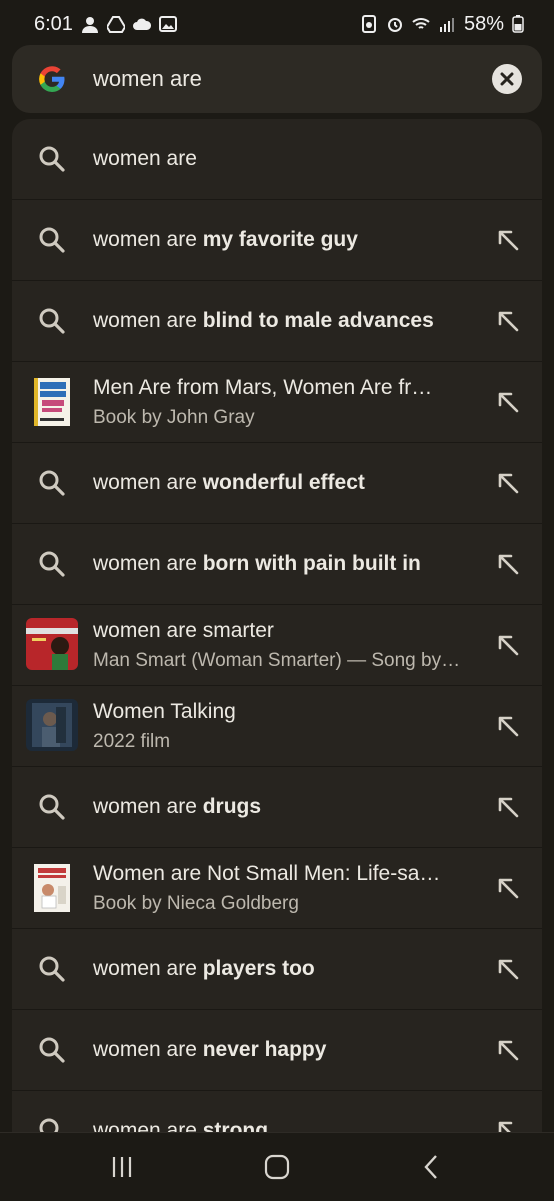  I want to click on signal-icon, so click(446, 25).